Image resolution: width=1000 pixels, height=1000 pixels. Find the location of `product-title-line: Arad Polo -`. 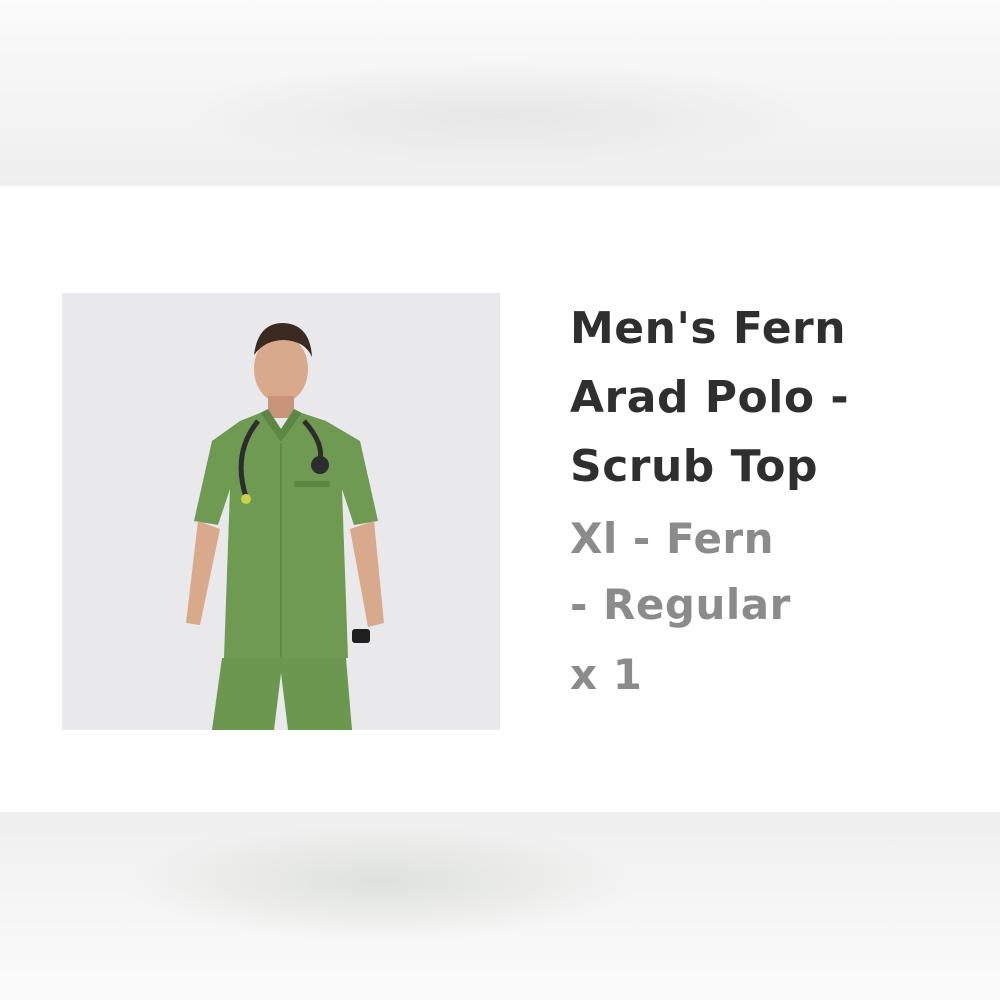

product-title-line: Arad Polo - is located at coordinates (710, 397).